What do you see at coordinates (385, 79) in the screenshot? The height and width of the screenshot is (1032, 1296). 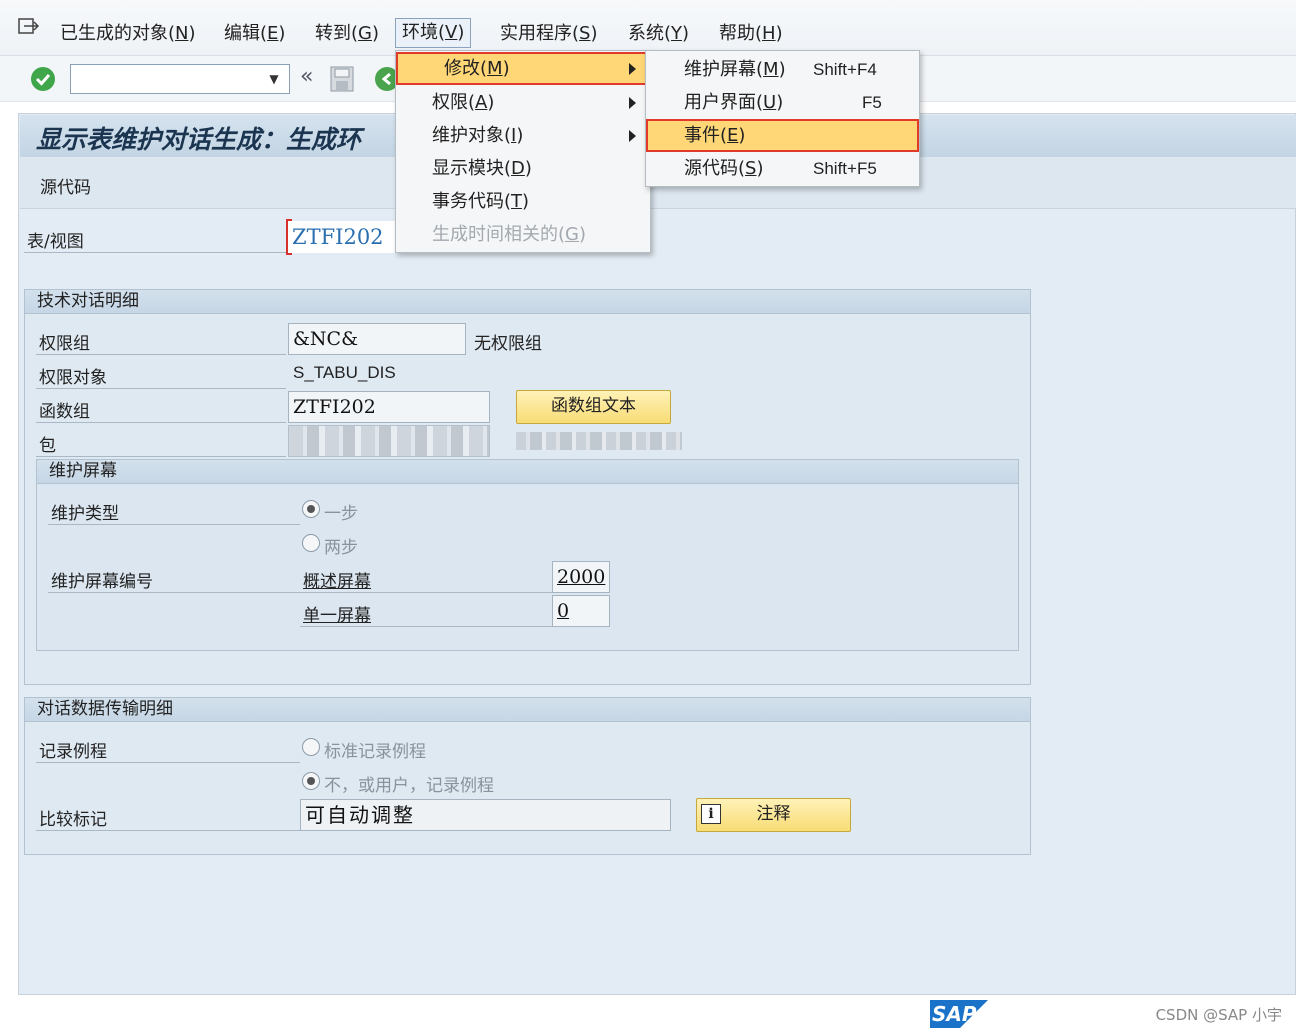 I see `green-back-icon` at bounding box center [385, 79].